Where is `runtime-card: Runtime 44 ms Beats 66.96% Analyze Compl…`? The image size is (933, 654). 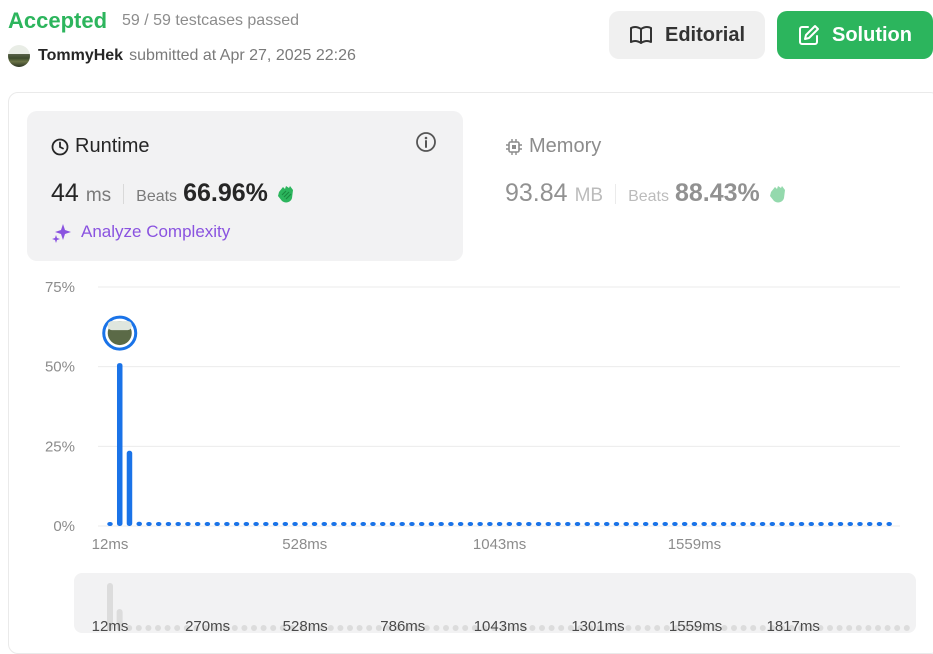
runtime-card: Runtime 44 ms Beats 66.96% Analyze Compl… is located at coordinates (245, 186).